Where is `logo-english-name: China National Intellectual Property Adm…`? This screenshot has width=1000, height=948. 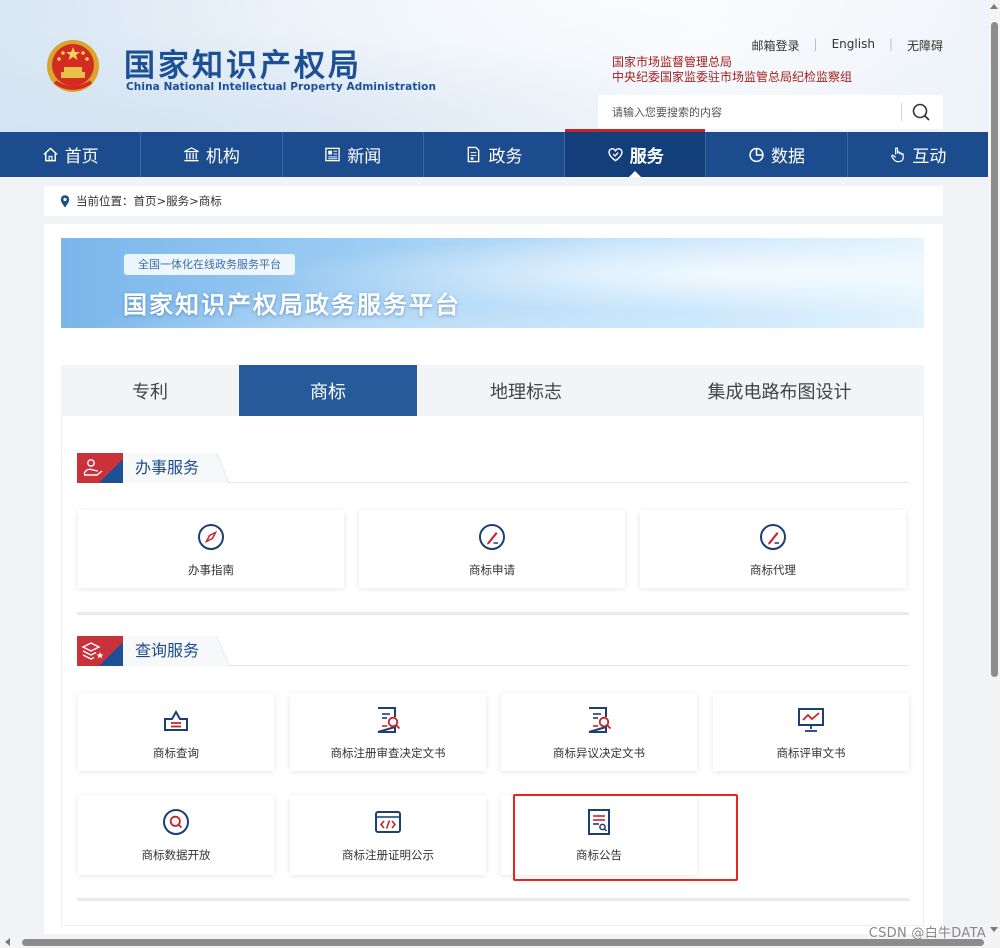
logo-english-name: China National Intellectual Property Adm… is located at coordinates (281, 87).